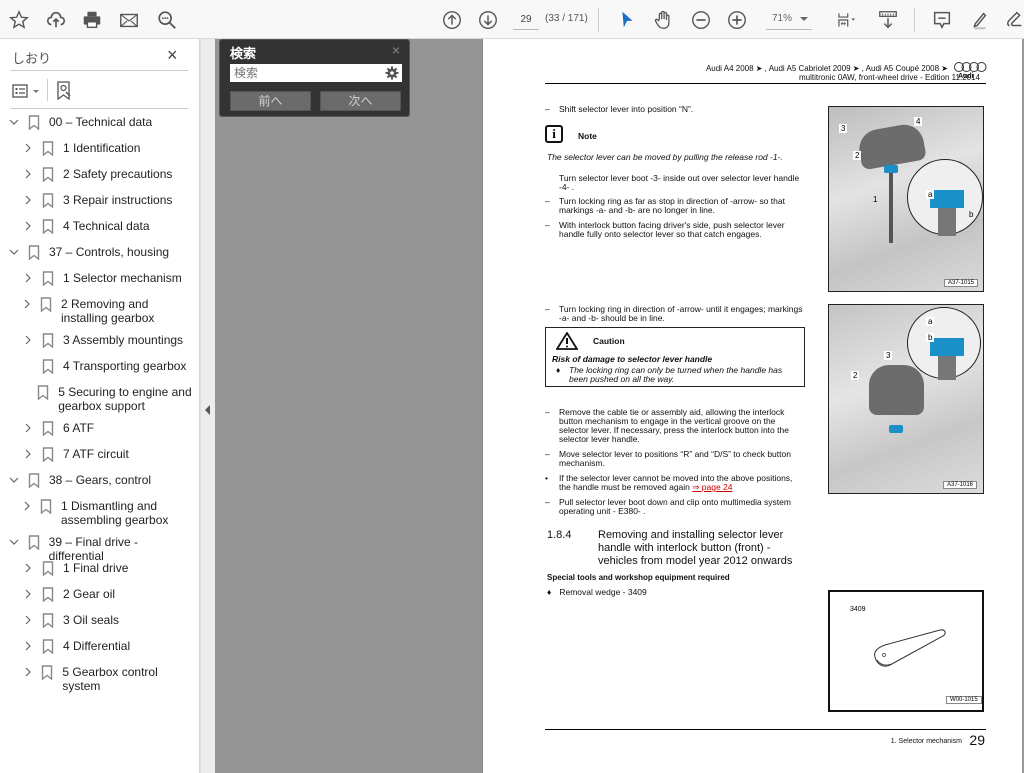 The height and width of the screenshot is (773, 1024). What do you see at coordinates (488, 20) in the screenshot?
I see `arrow-down-circle-icon` at bounding box center [488, 20].